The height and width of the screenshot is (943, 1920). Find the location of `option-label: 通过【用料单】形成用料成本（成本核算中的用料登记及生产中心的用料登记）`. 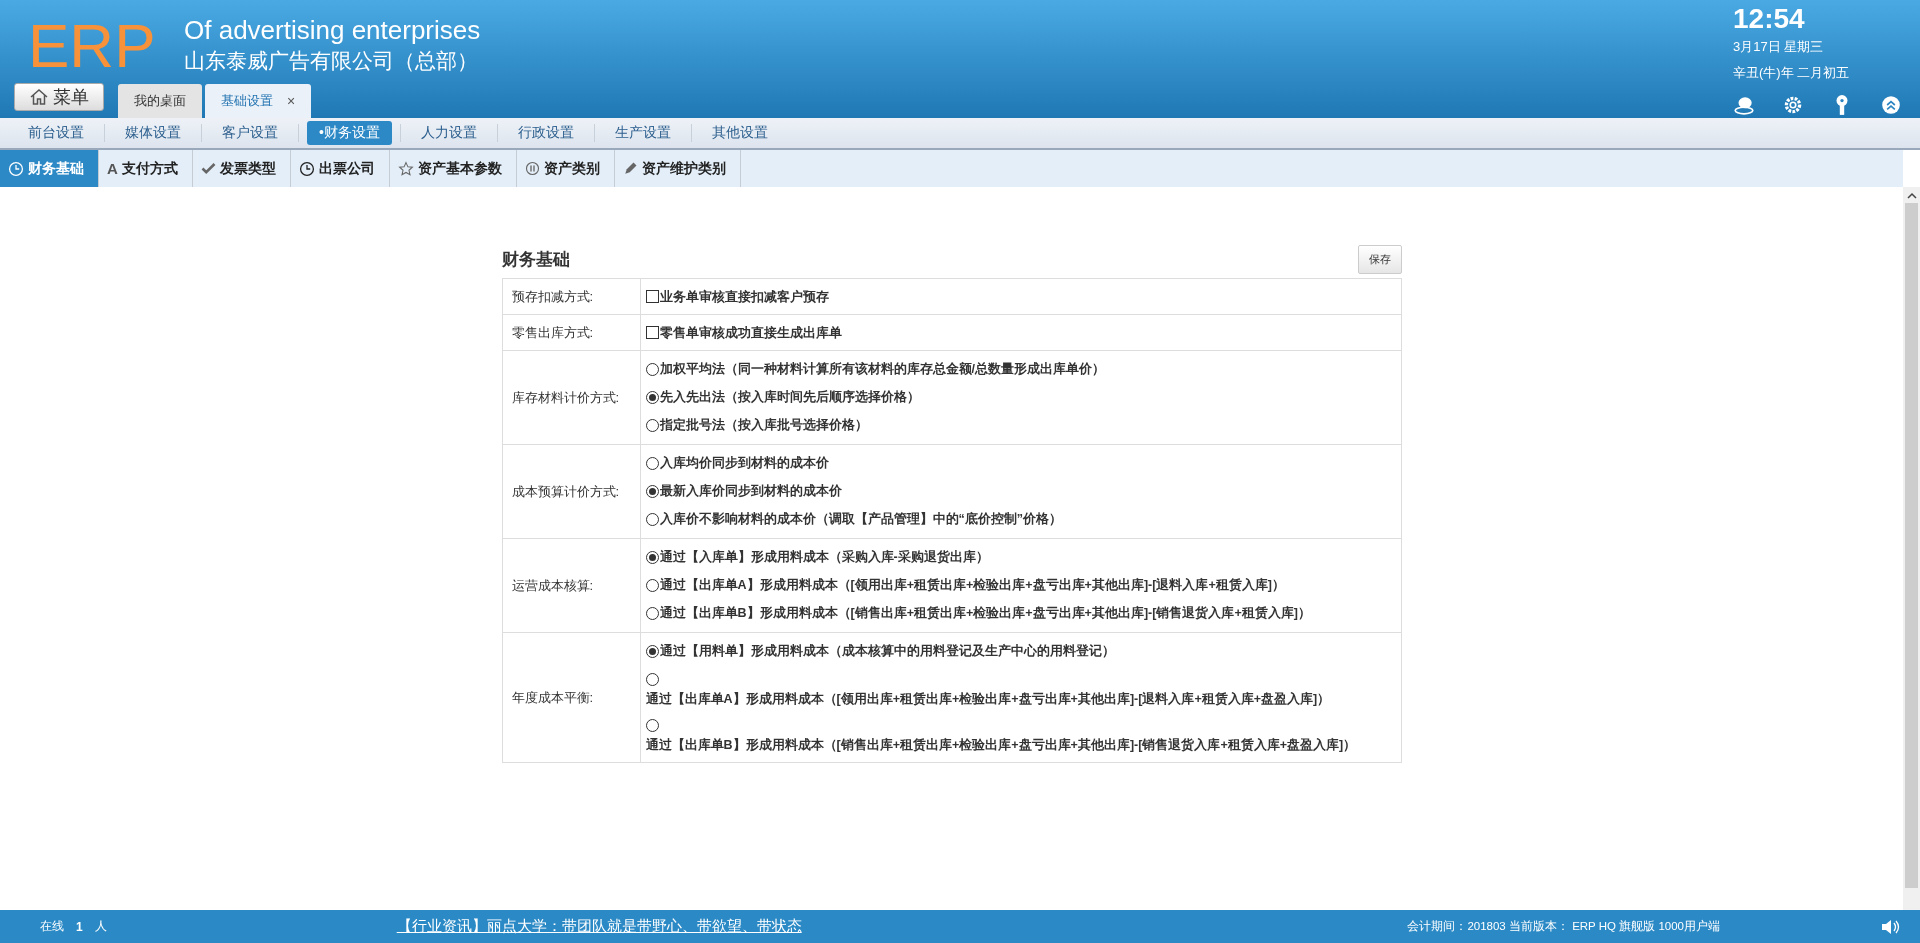

option-label: 通过【用料单】形成用料成本（成本核算中的用料登记及生产中心的用料登记） is located at coordinates (887, 651).